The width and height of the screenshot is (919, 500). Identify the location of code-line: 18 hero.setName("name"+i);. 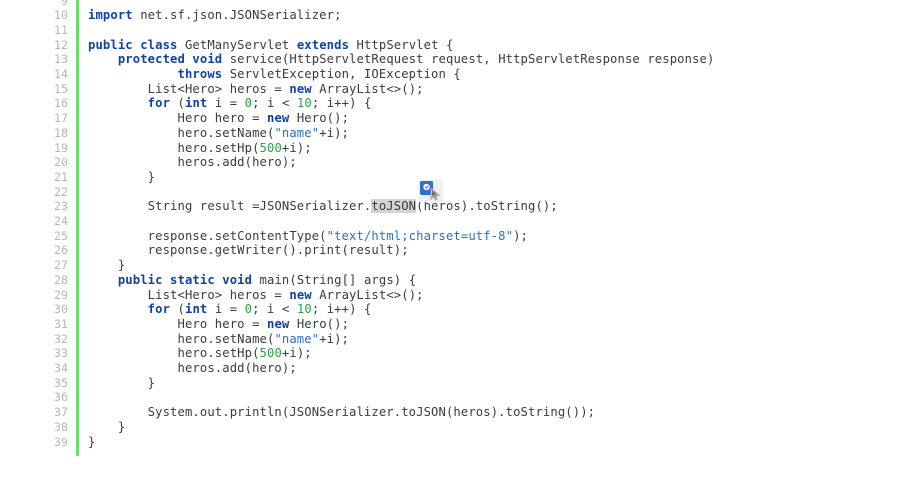
(459, 133).